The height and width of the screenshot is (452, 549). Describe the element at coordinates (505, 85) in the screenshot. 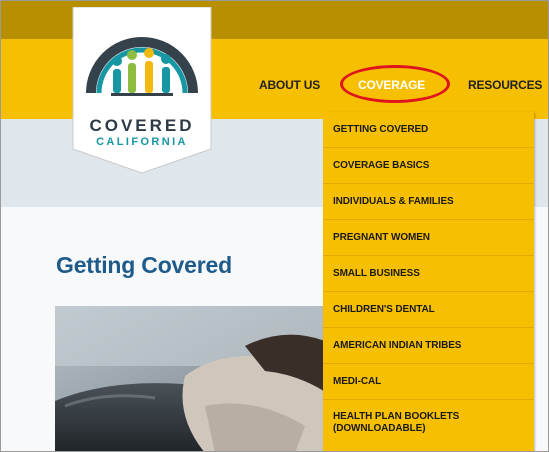

I see `nav-resources: RESOURCES` at that location.